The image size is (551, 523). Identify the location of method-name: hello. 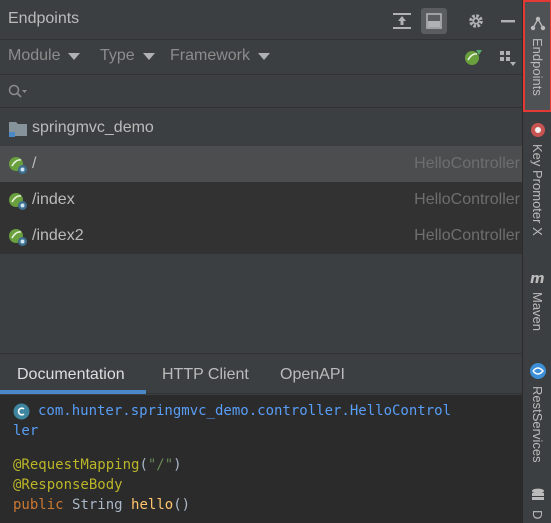
(152, 505).